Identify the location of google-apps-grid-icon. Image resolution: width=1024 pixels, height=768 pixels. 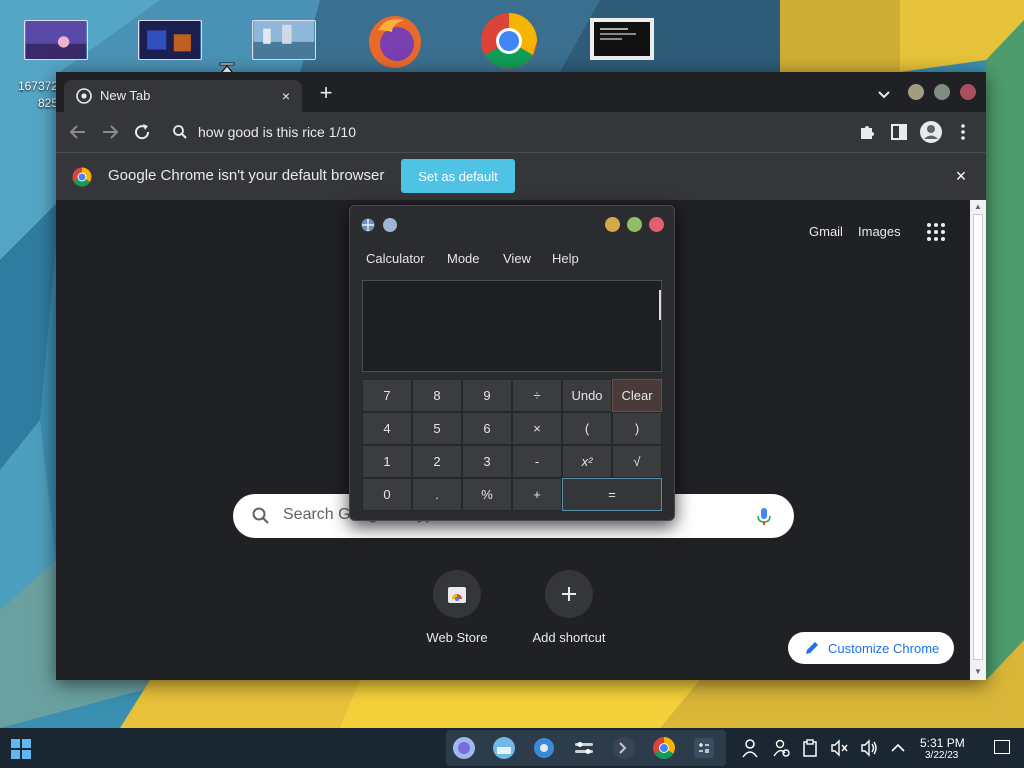
(936, 232).